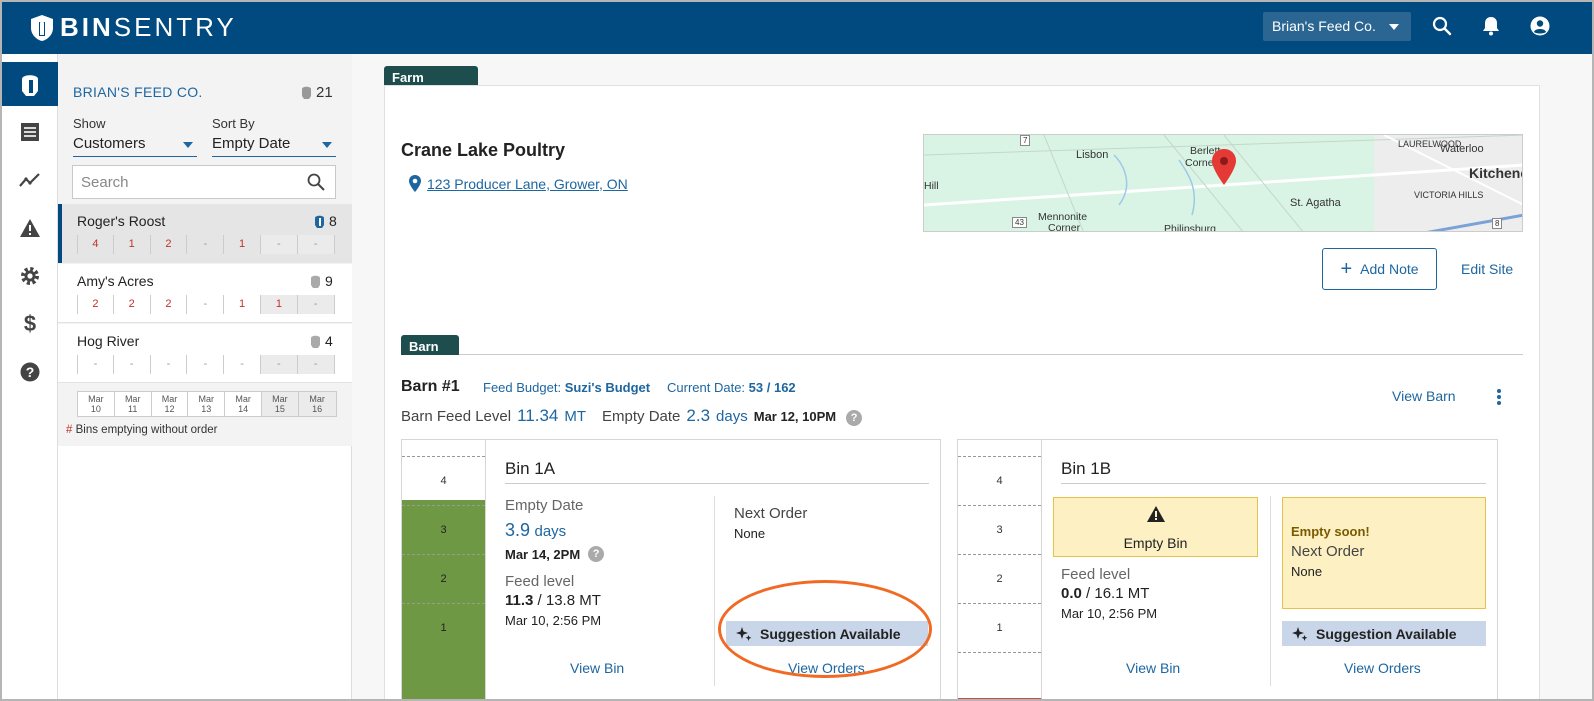 Image resolution: width=1594 pixels, height=701 pixels. I want to click on barn-empty-value: 2.3, so click(698, 415).